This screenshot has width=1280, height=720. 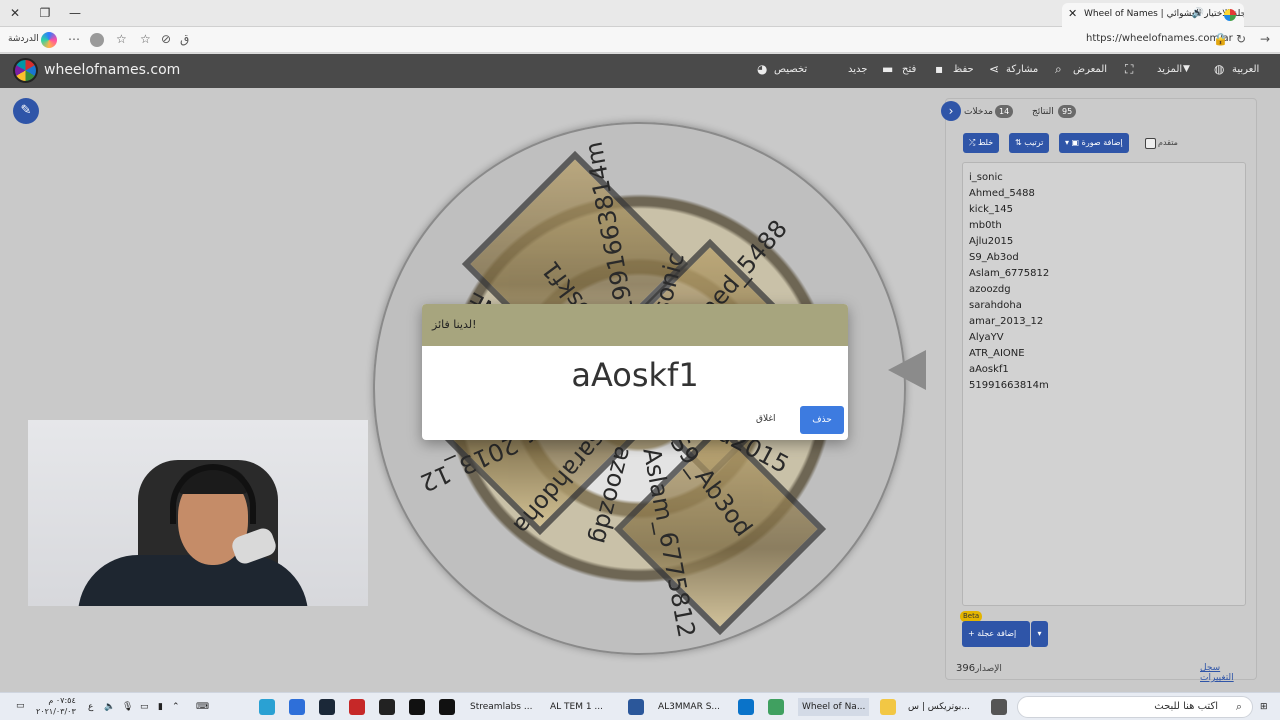 I want to click on sort-button: ⇅ ترتيب, so click(x=1029, y=143).